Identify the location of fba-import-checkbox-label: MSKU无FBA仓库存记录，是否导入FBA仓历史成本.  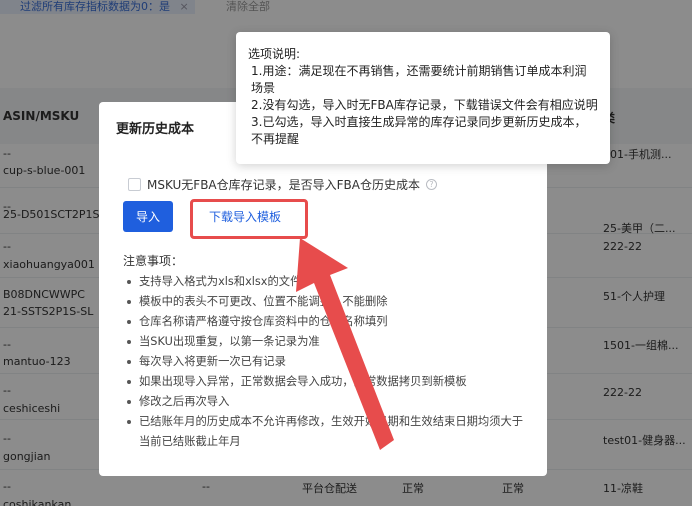
(283, 184).